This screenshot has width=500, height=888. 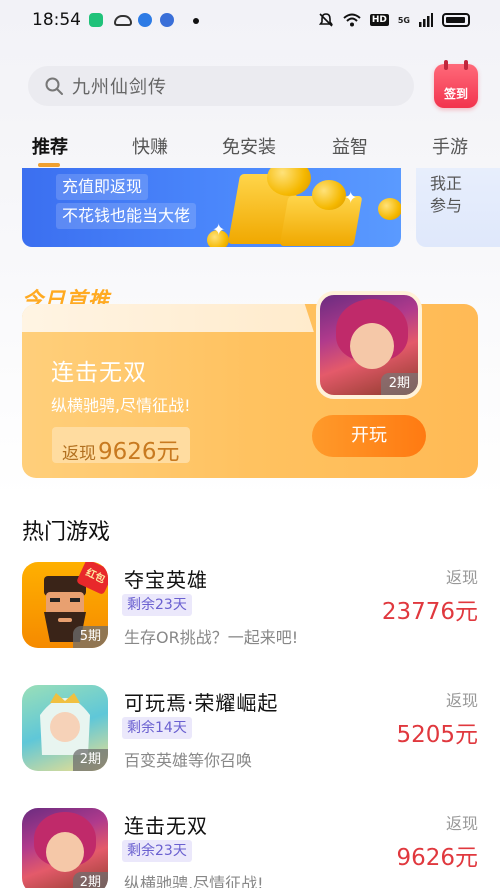 I want to click on status-time: 18:54, so click(x=56, y=20).